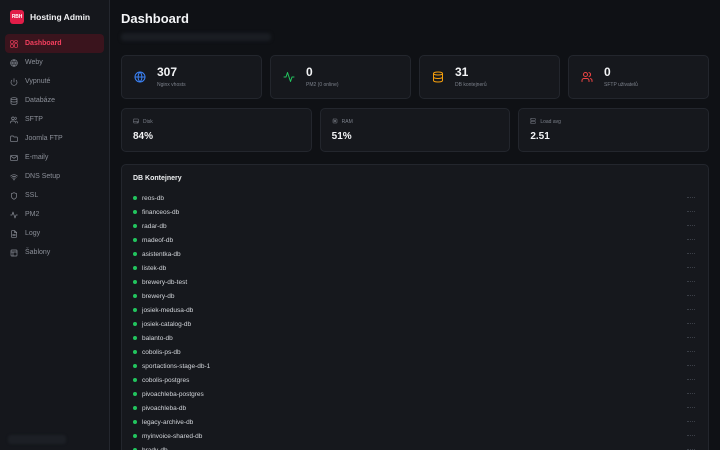 This screenshot has height=450, width=720. What do you see at coordinates (166, 380) in the screenshot?
I see `db-container-name: cobolis-postgres` at bounding box center [166, 380].